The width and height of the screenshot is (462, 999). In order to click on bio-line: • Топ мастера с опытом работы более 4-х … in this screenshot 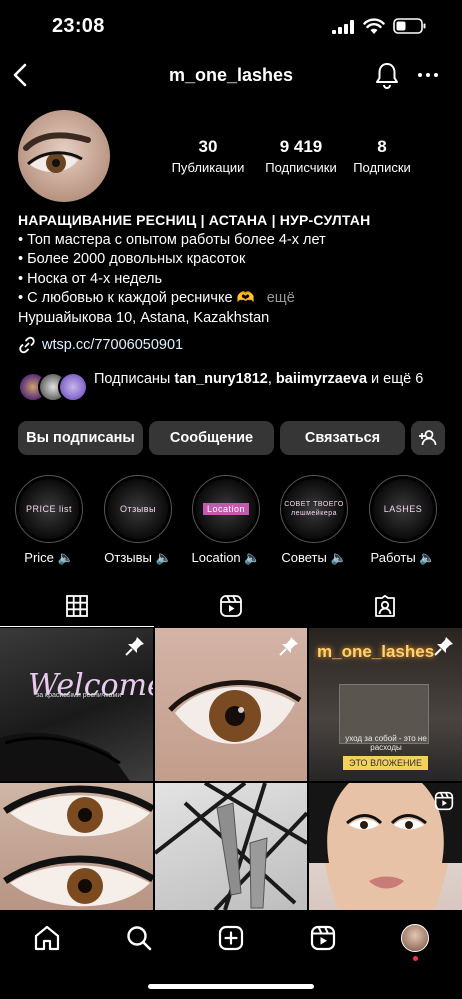, I will do `click(172, 239)`.